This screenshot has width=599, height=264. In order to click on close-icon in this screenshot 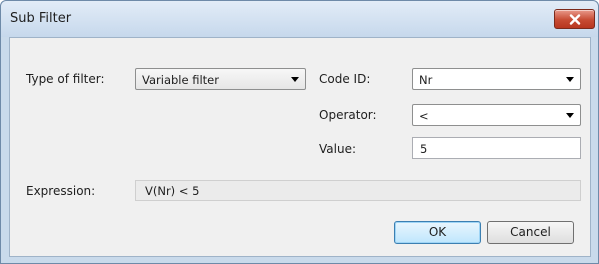, I will do `click(574, 19)`.